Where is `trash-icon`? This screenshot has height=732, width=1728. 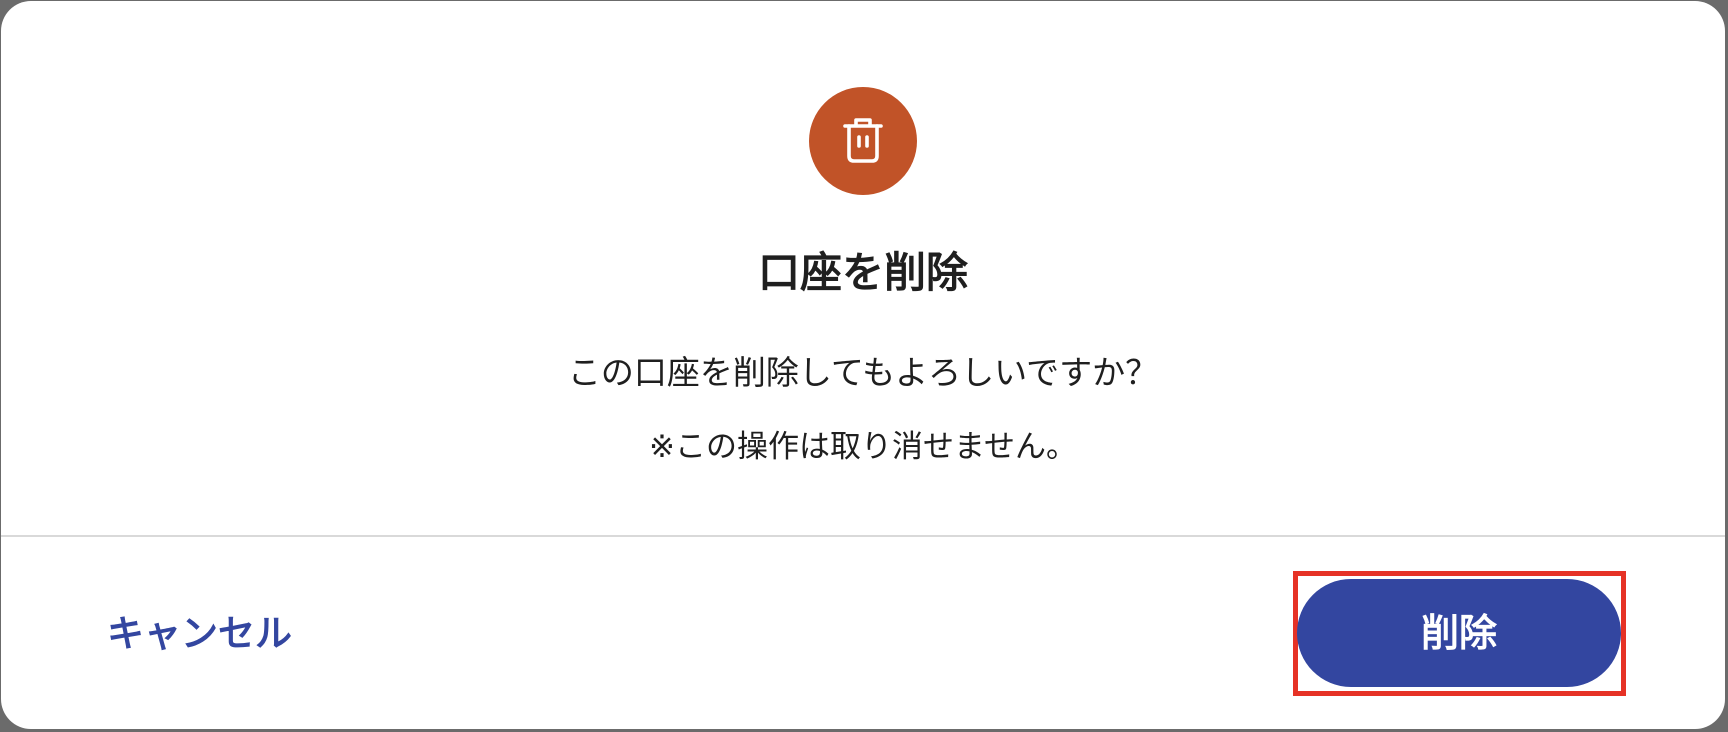 trash-icon is located at coordinates (863, 140).